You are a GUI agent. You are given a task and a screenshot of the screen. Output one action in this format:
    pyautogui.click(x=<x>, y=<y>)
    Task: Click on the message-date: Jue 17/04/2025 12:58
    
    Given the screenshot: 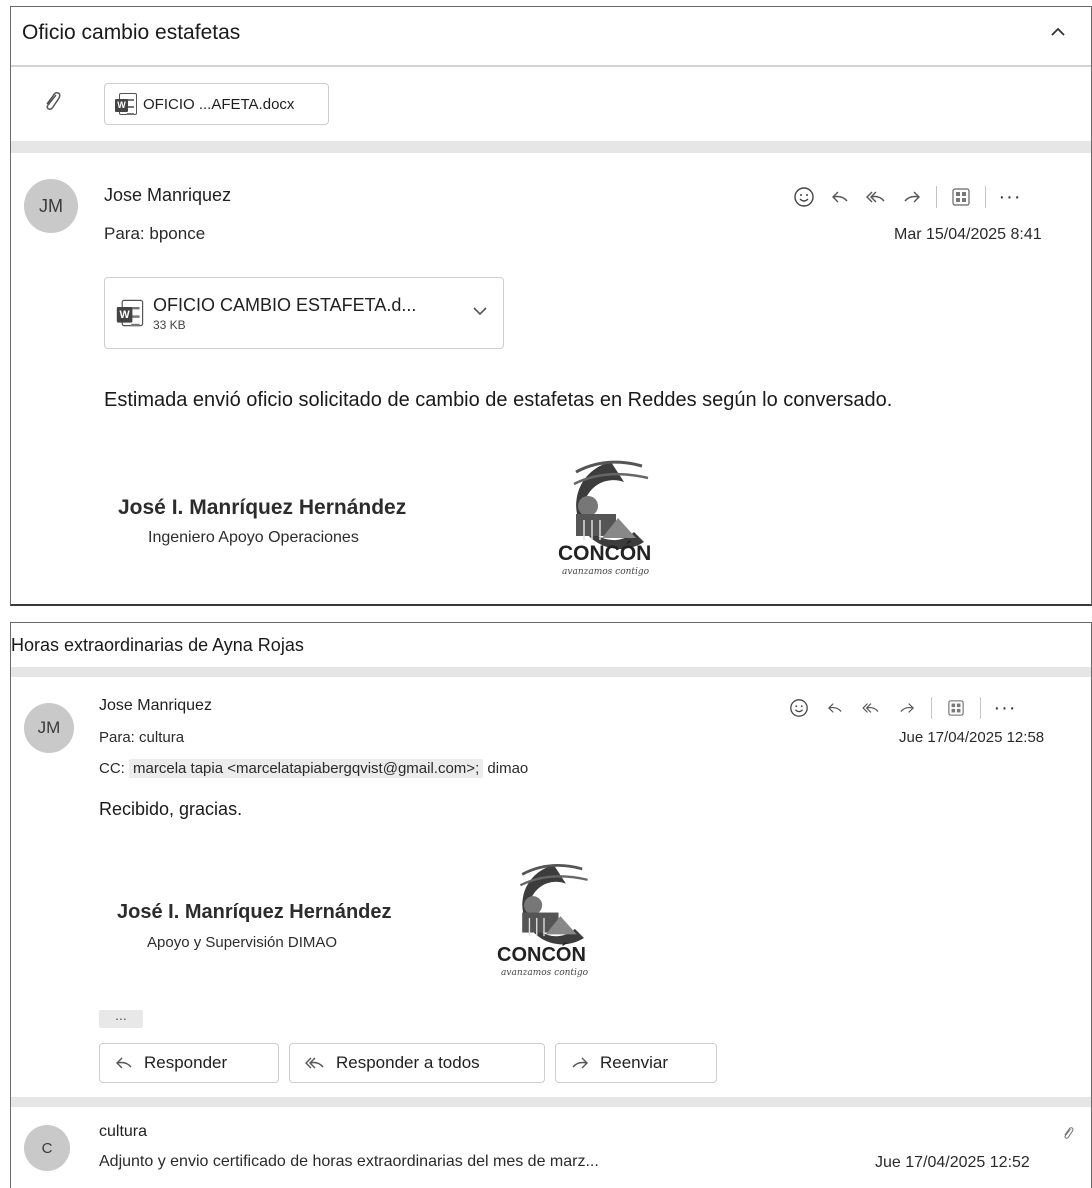 What is the action you would take?
    pyautogui.click(x=972, y=737)
    